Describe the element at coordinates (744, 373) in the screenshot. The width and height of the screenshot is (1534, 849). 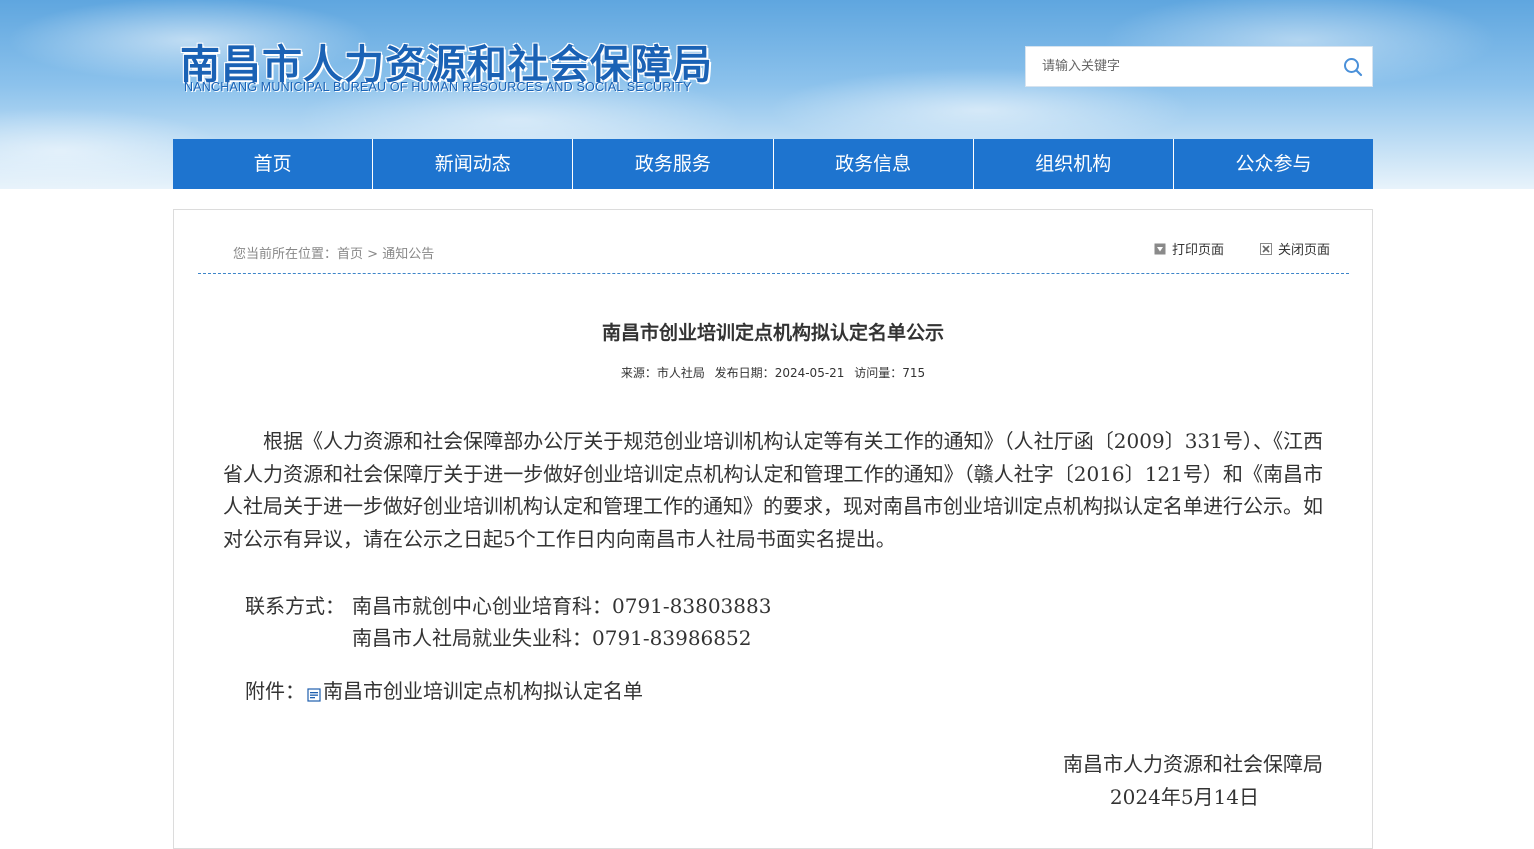
I see `date-label-text: 发布日期：` at that location.